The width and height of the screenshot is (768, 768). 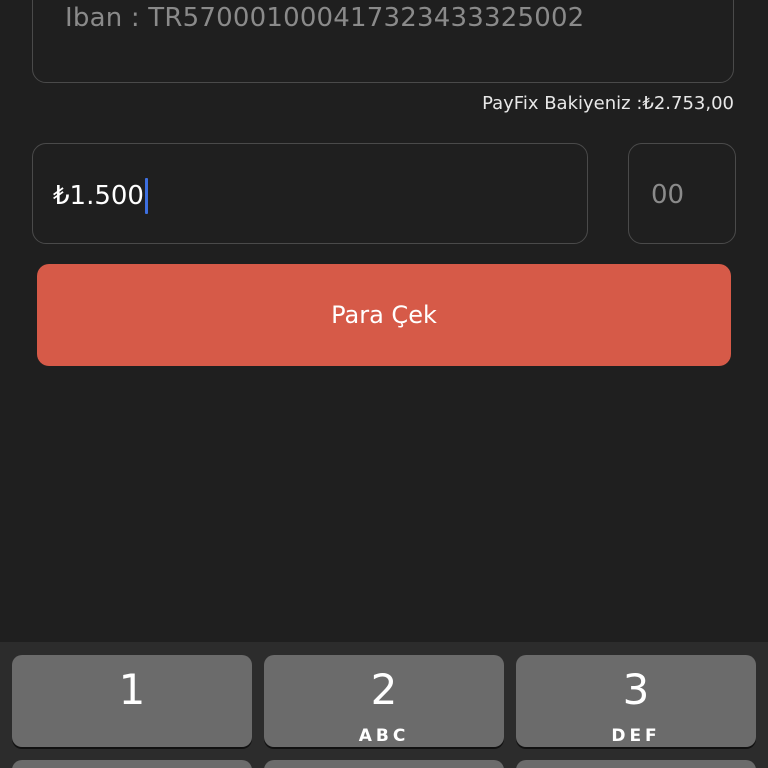 What do you see at coordinates (636, 764) in the screenshot?
I see `key-row2-right` at bounding box center [636, 764].